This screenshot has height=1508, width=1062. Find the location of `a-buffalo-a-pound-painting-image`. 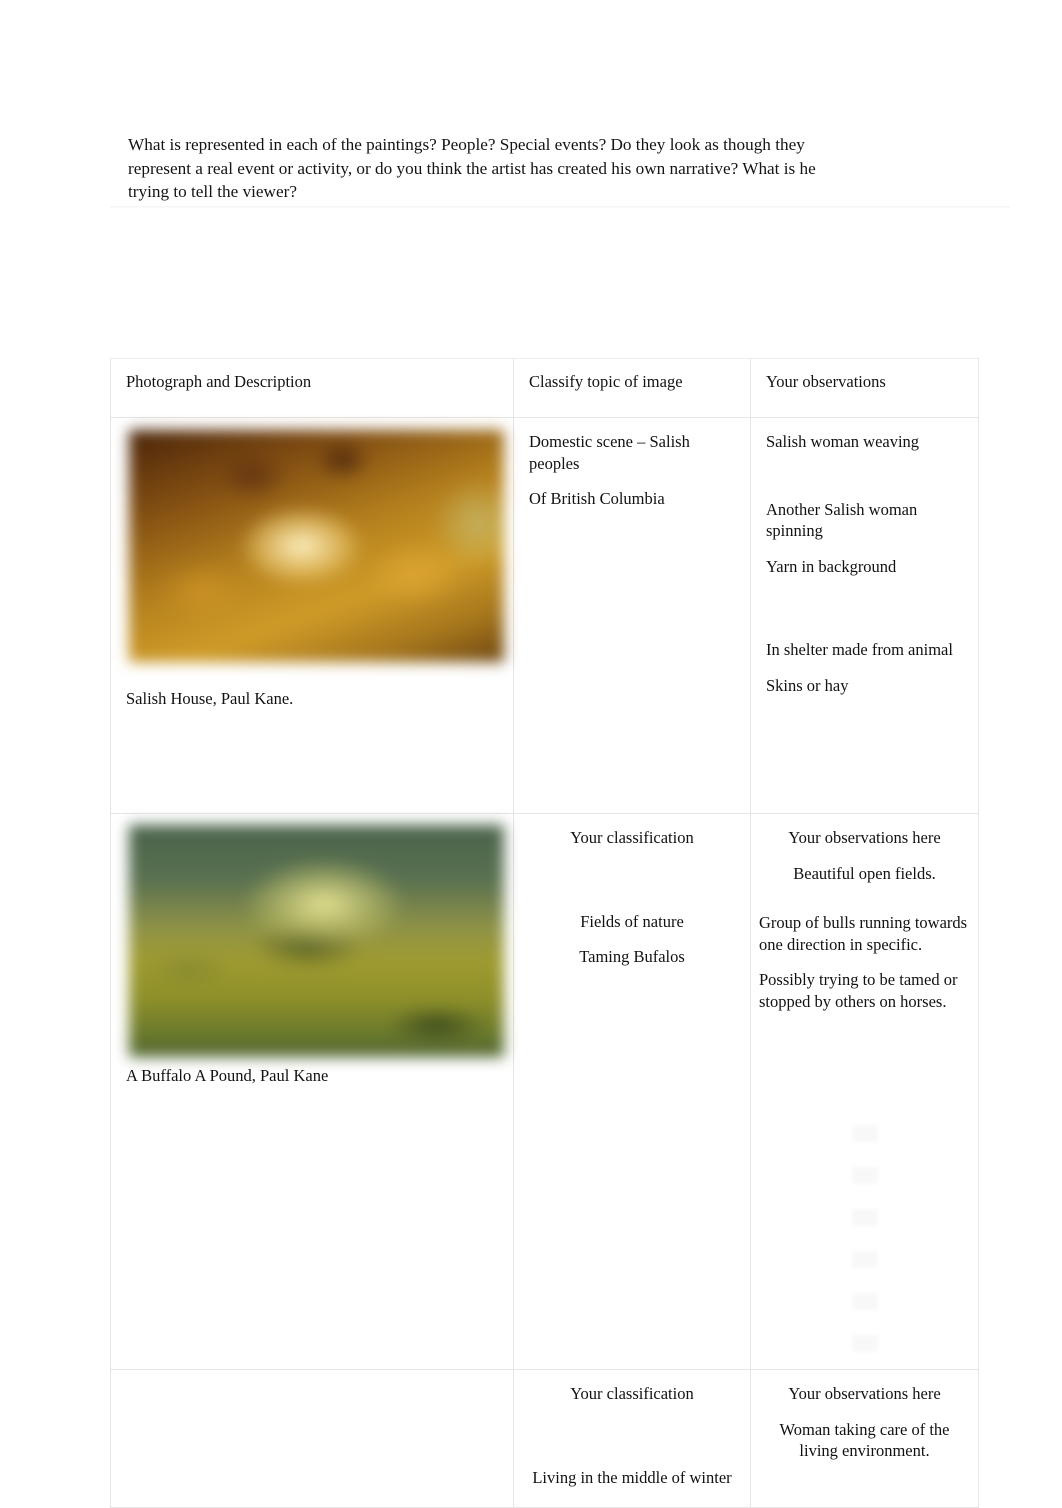

a-buffalo-a-pound-painting-image is located at coordinates (316, 941).